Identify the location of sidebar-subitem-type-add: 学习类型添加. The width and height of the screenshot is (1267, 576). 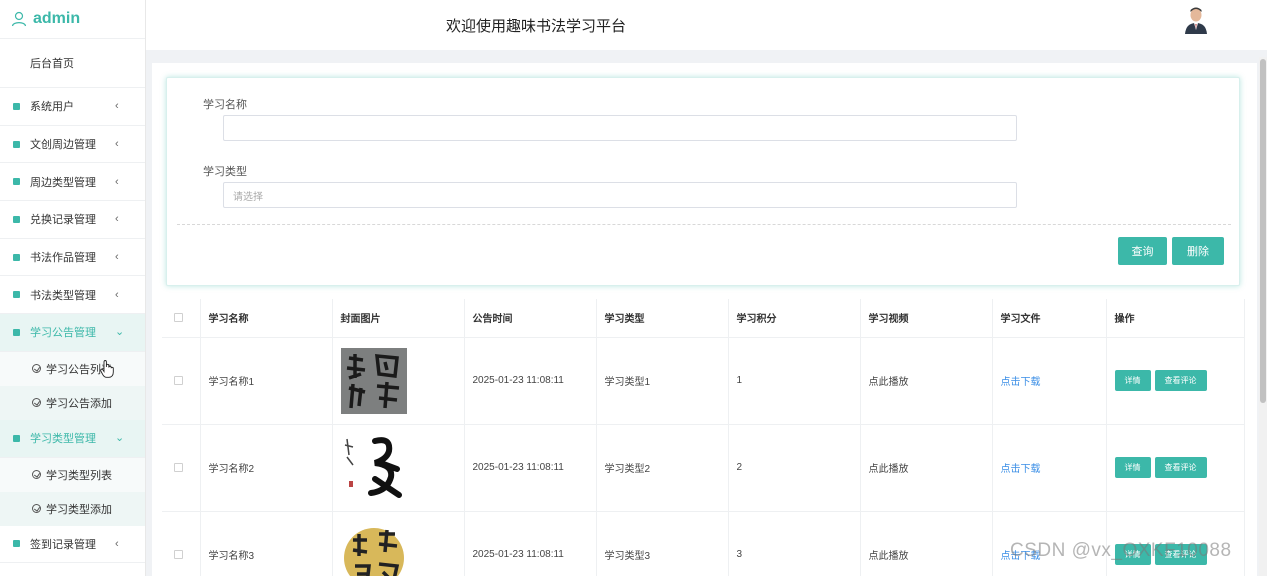
(72, 508).